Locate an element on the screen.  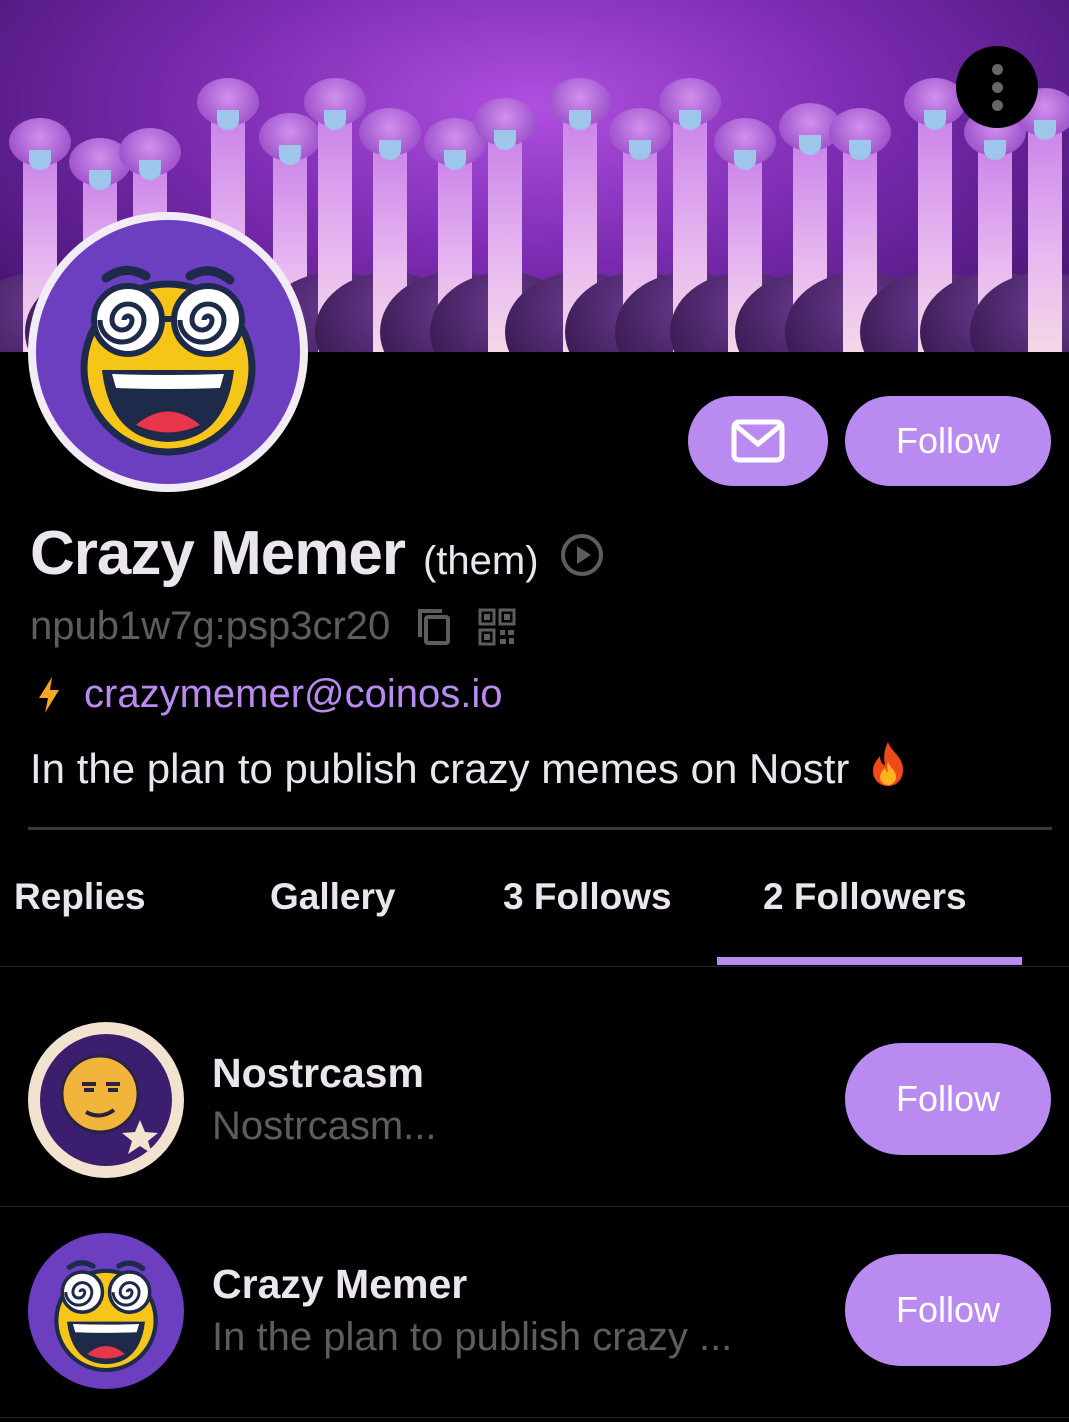
profile-avatar is located at coordinates (168, 352).